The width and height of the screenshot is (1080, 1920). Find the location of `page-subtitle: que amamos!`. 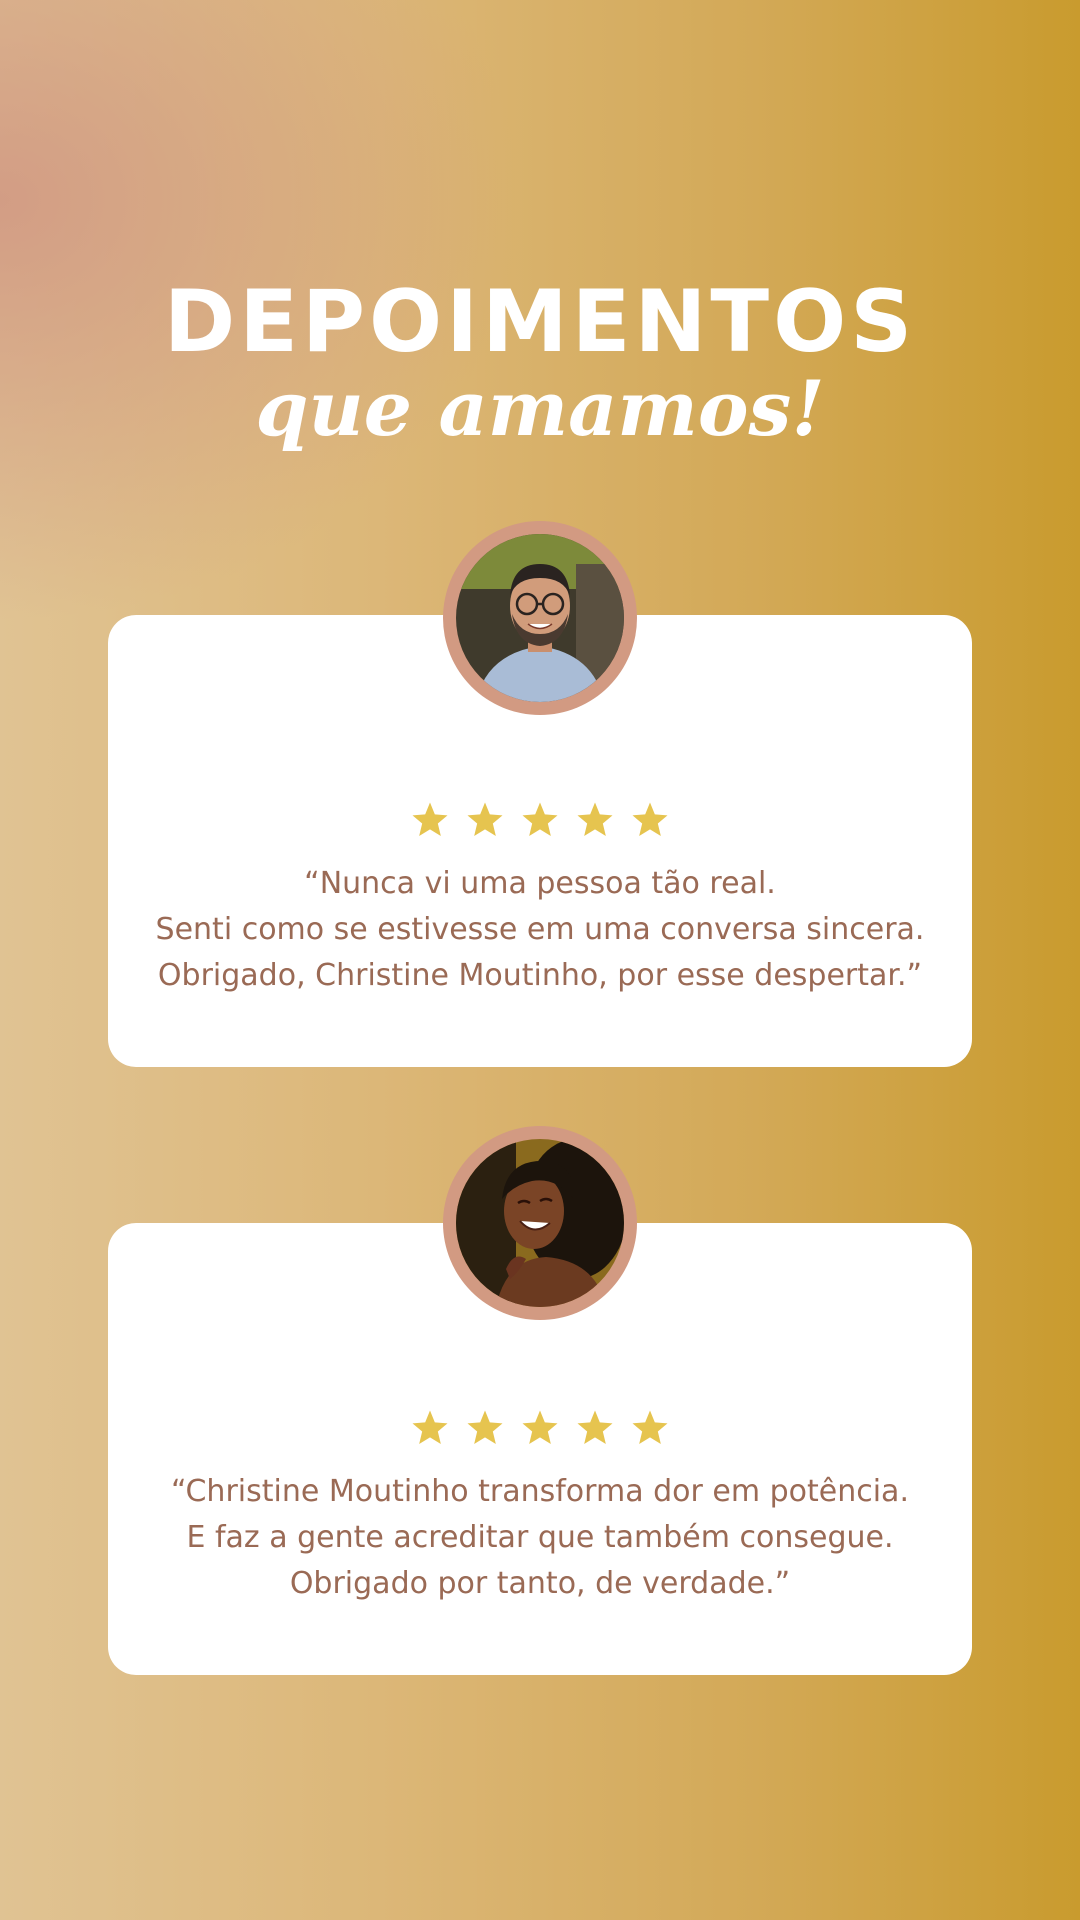

page-subtitle: que amamos! is located at coordinates (540, 408).